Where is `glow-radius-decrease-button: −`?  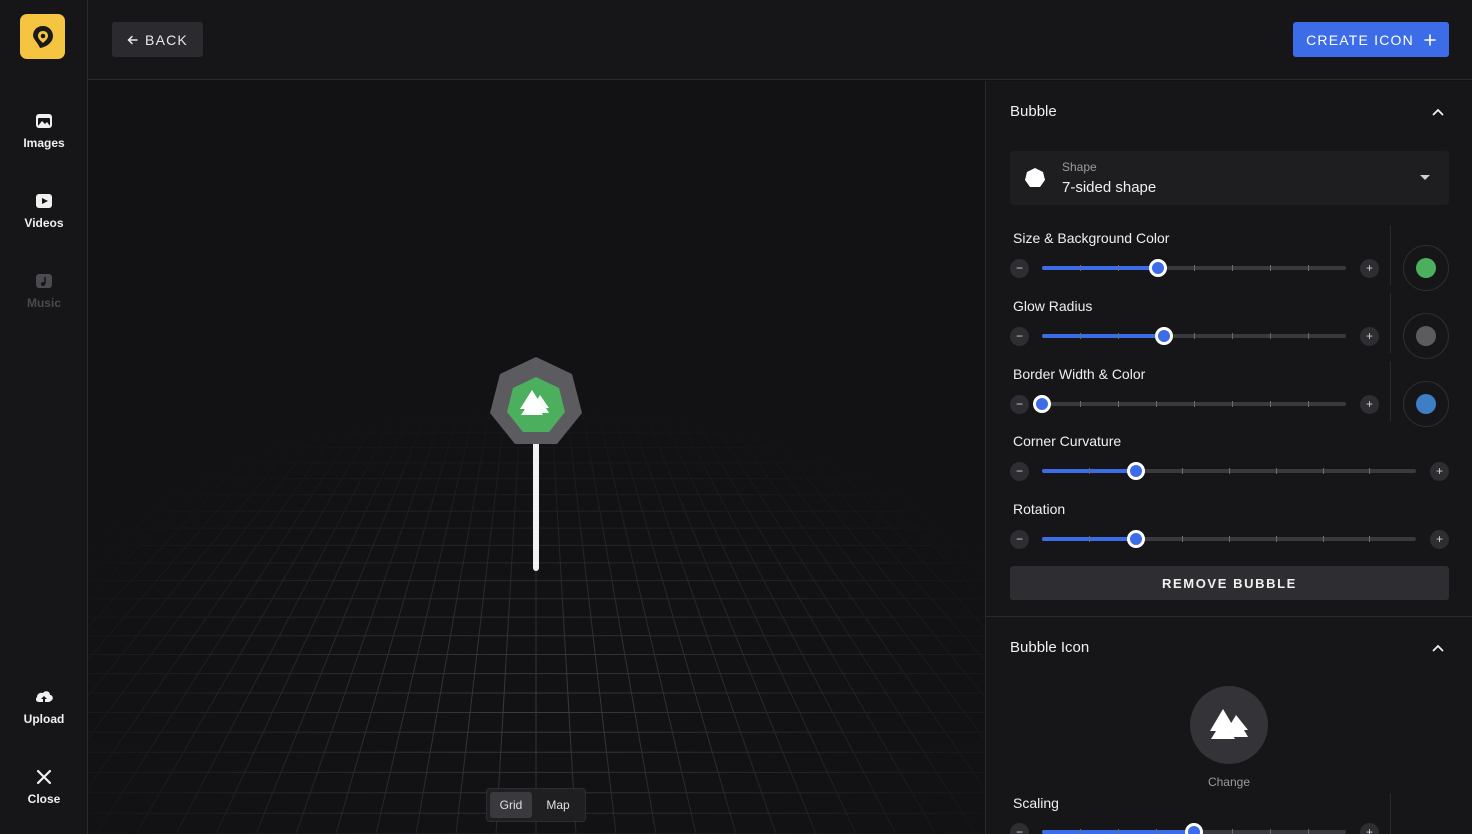
glow-radius-decrease-button: − is located at coordinates (1019, 336).